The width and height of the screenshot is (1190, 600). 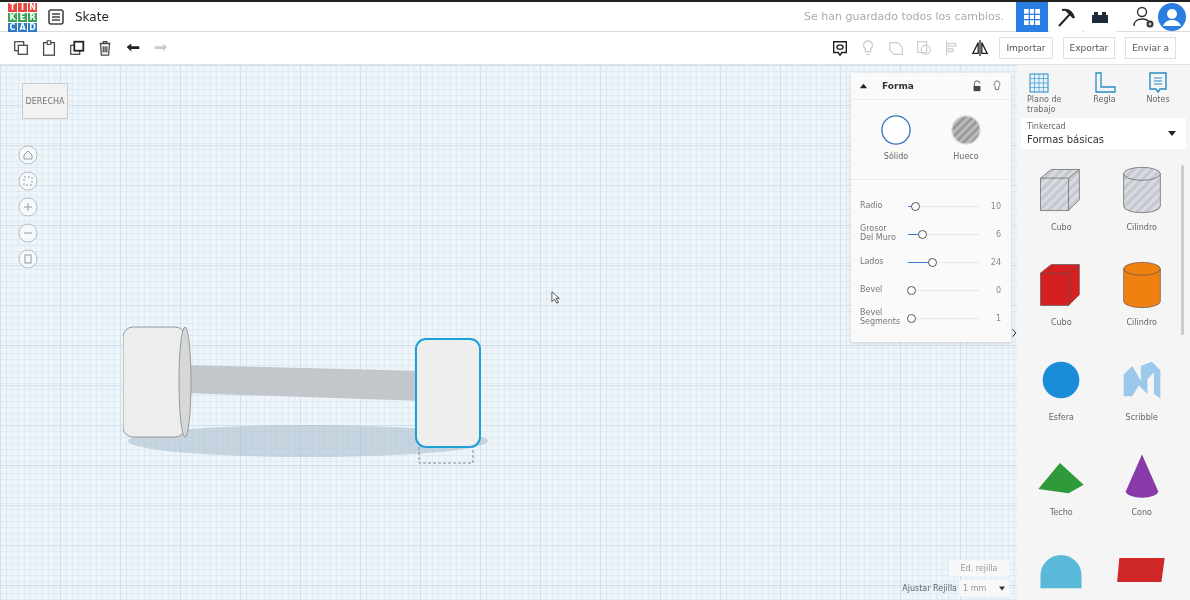 What do you see at coordinates (1045, 105) in the screenshot?
I see `tool-label: Plano de trabajo` at bounding box center [1045, 105].